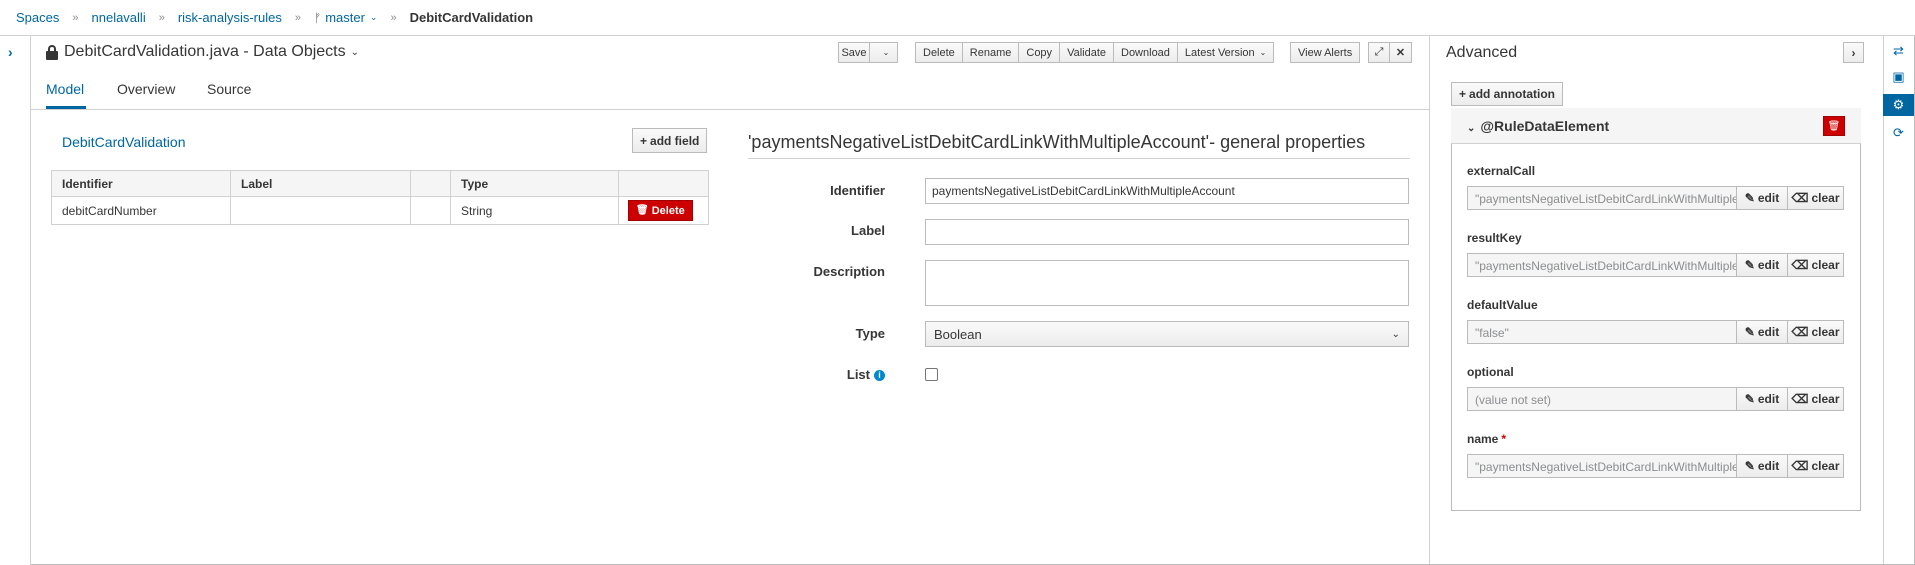  What do you see at coordinates (1898, 77) in the screenshot?
I see `briefcase-icon: ▣` at bounding box center [1898, 77].